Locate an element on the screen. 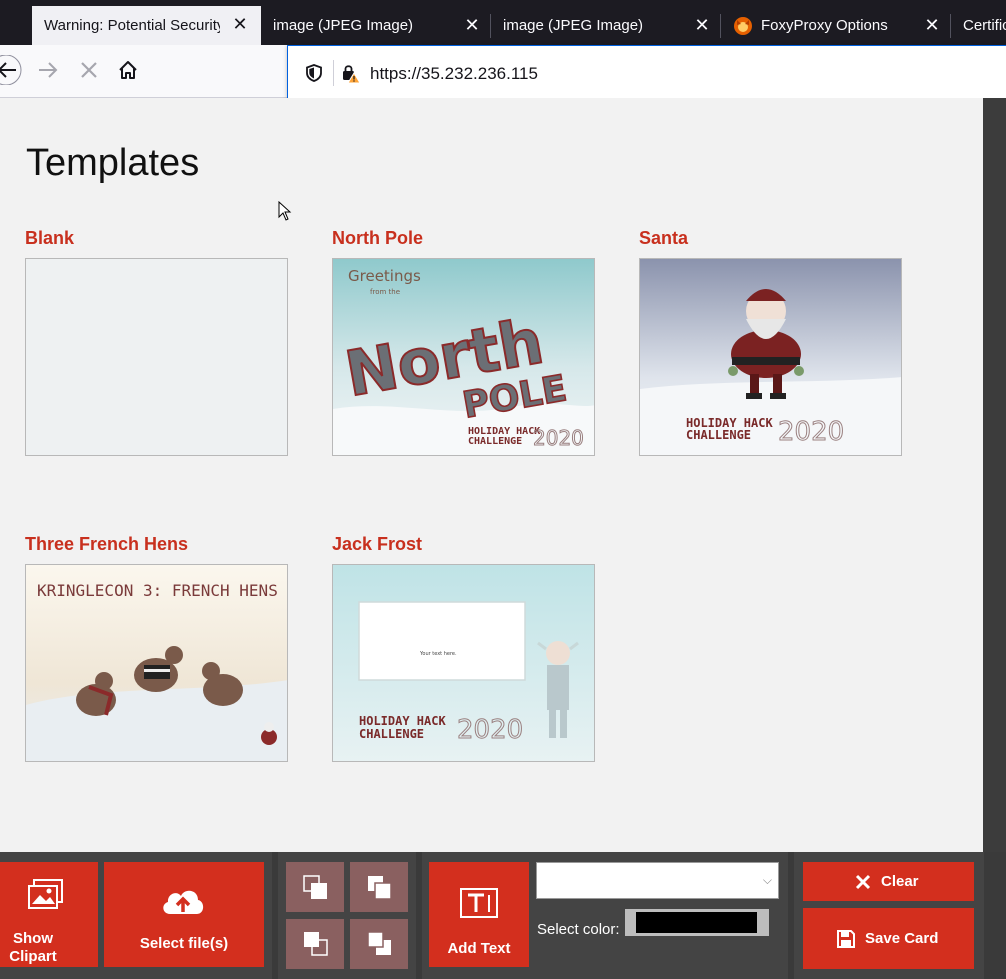 This screenshot has height=979, width=1006. tab-certificate: Certific is located at coordinates (978, 25).